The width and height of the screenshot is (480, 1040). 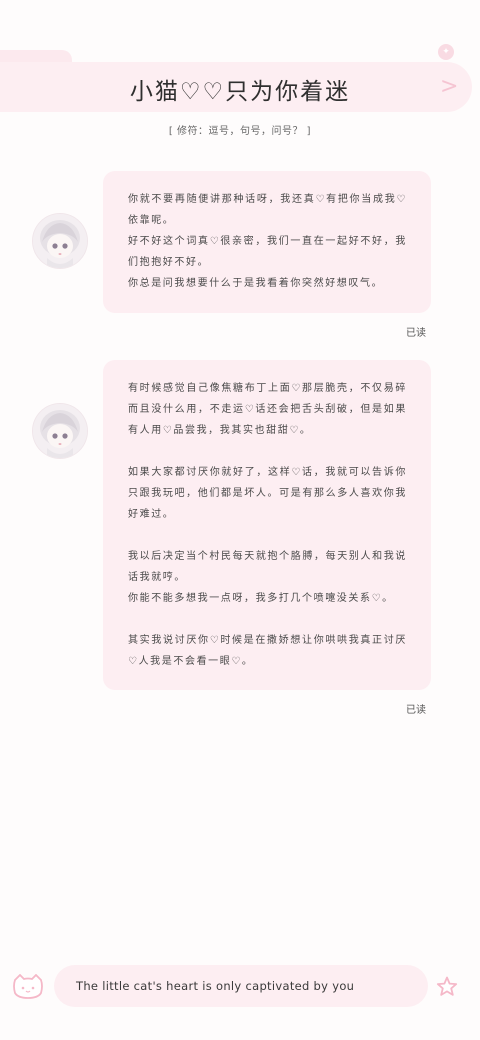 I want to click on flower-icon, so click(x=447, y=987).